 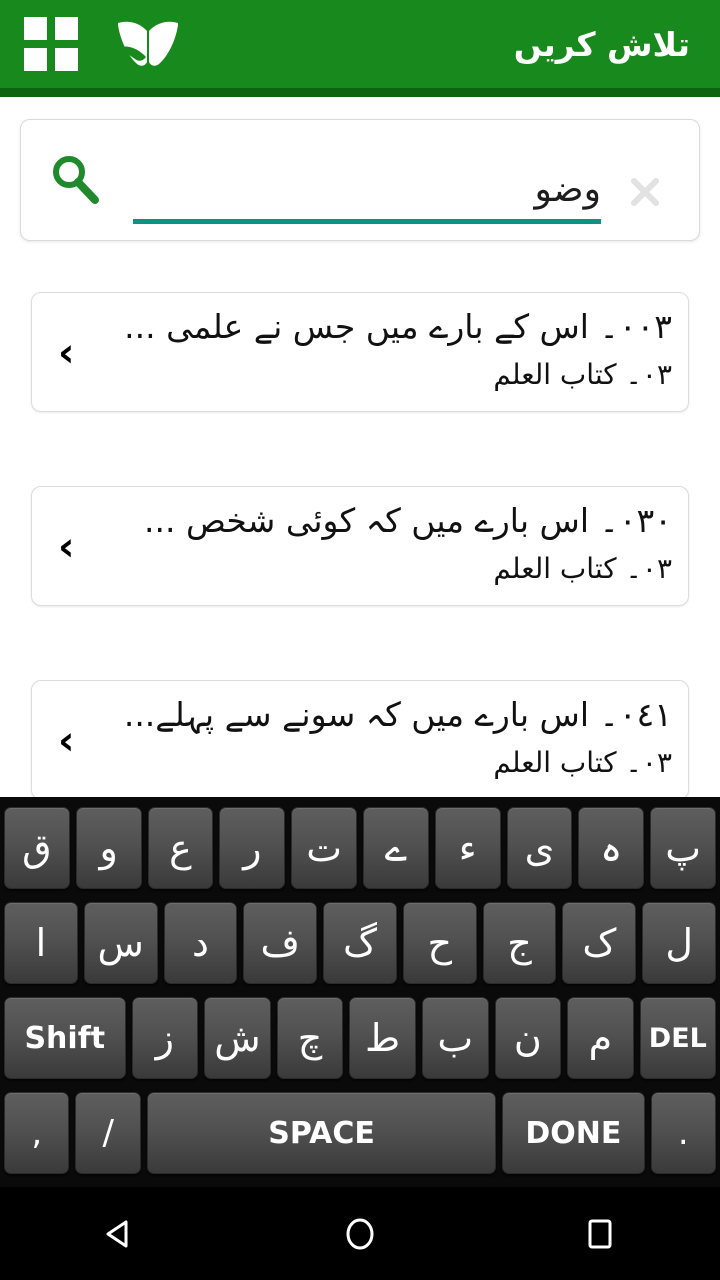 I want to click on key-hamza: ء, so click(x=467, y=848).